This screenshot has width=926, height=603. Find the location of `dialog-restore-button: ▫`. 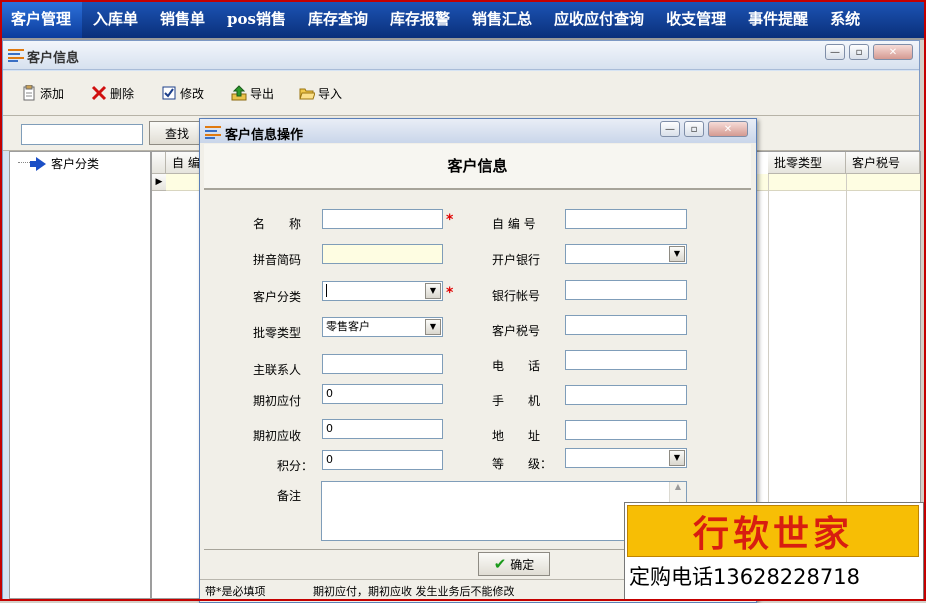

dialog-restore-button: ▫ is located at coordinates (694, 129).